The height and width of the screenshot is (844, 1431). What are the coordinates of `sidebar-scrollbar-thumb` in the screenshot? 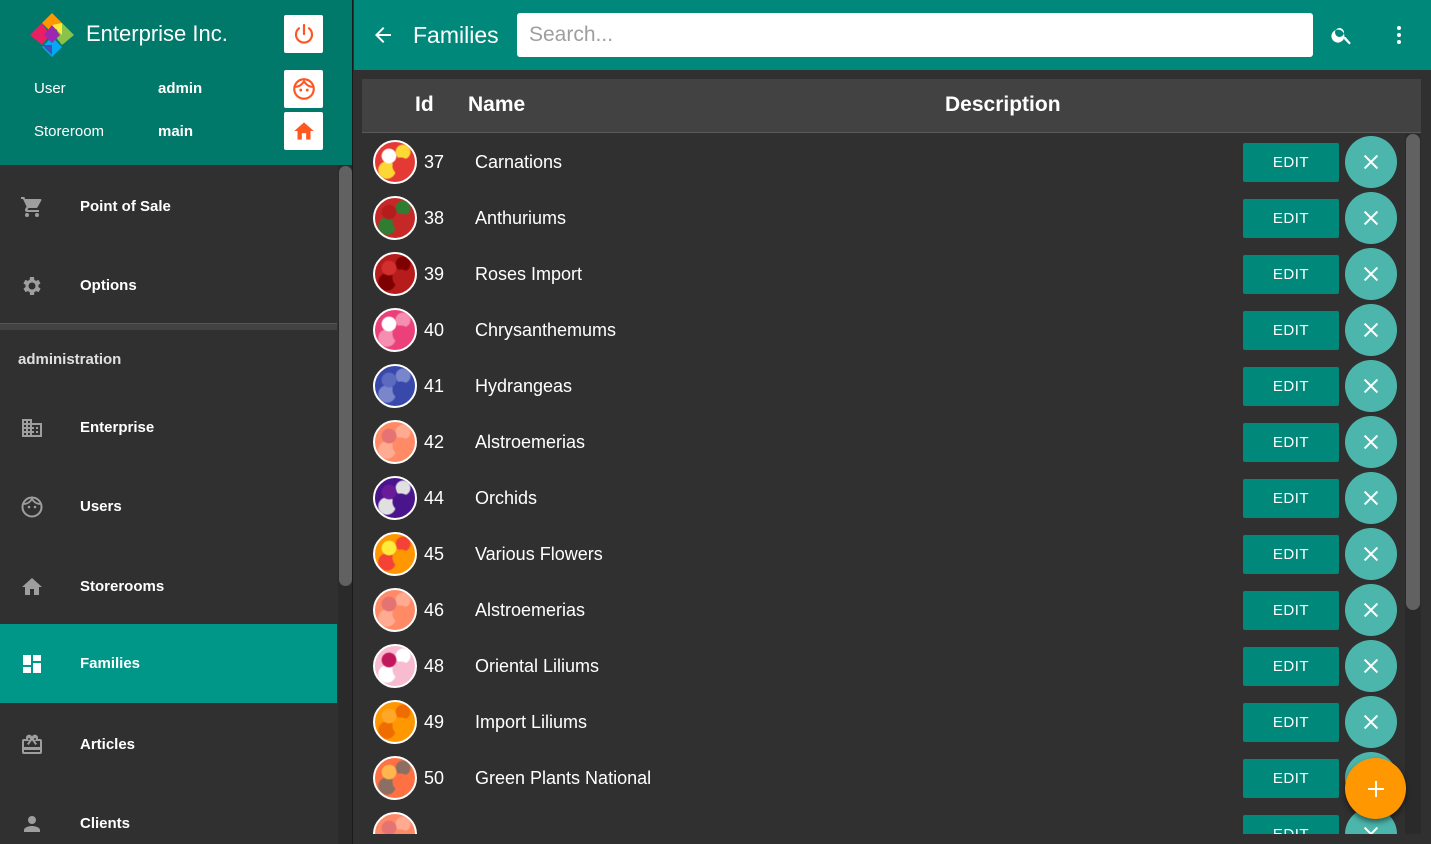 It's located at (345, 376).